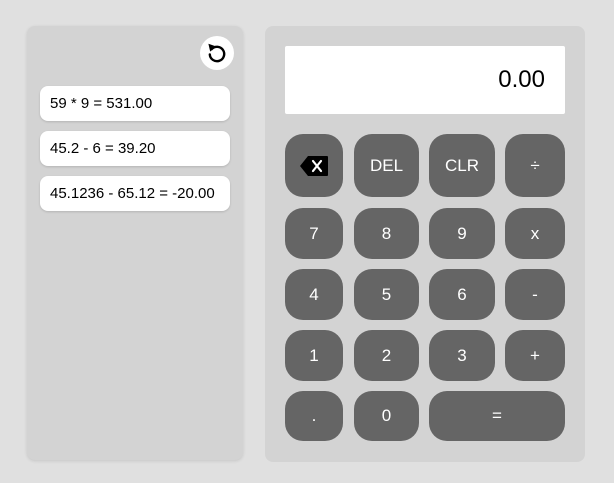 This screenshot has width=614, height=483. What do you see at coordinates (314, 416) in the screenshot?
I see `decimal-point-button: .` at bounding box center [314, 416].